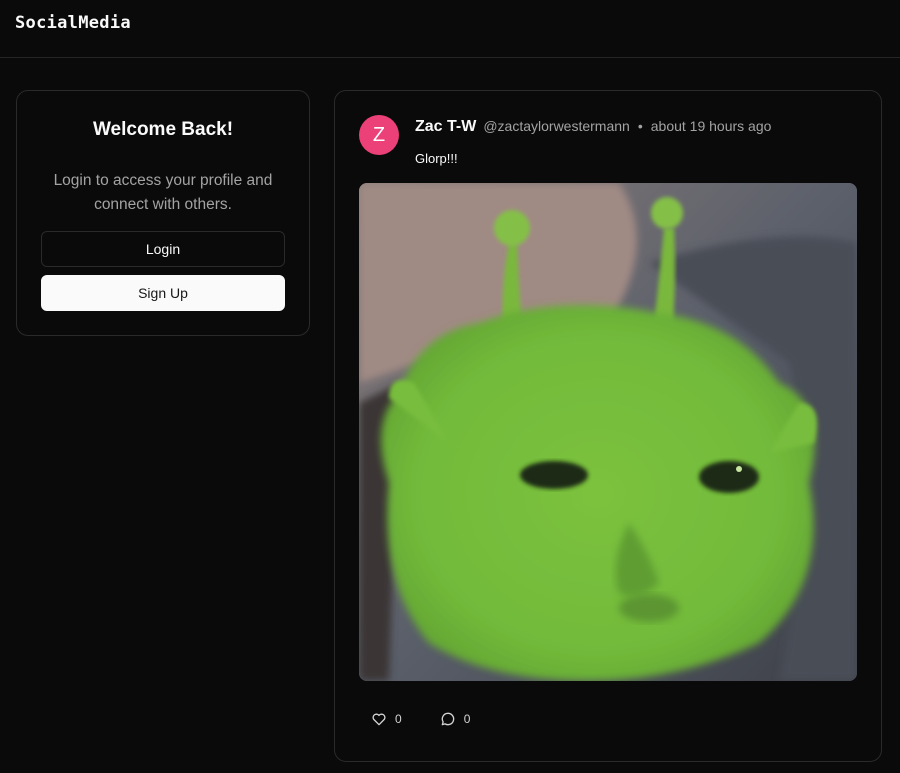 The height and width of the screenshot is (773, 900). I want to click on heart-icon, so click(379, 719).